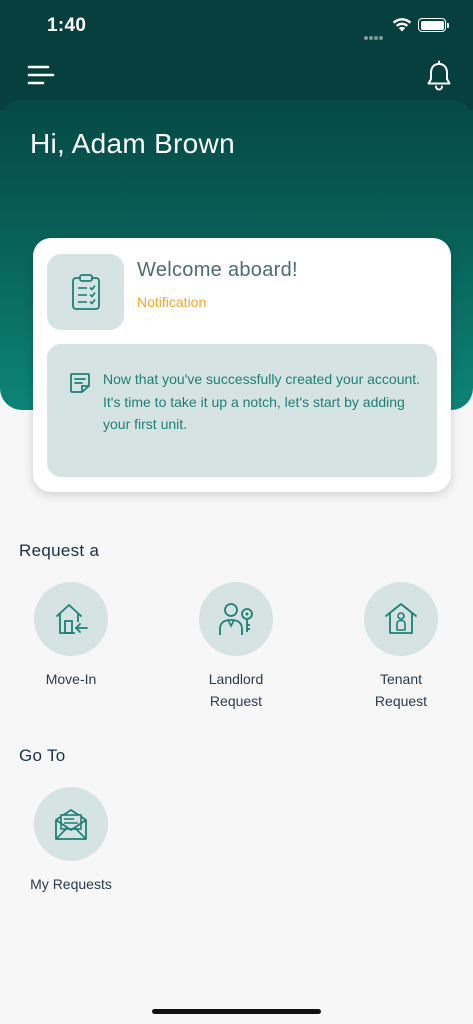  Describe the element at coordinates (80, 383) in the screenshot. I see `note-icon` at that location.